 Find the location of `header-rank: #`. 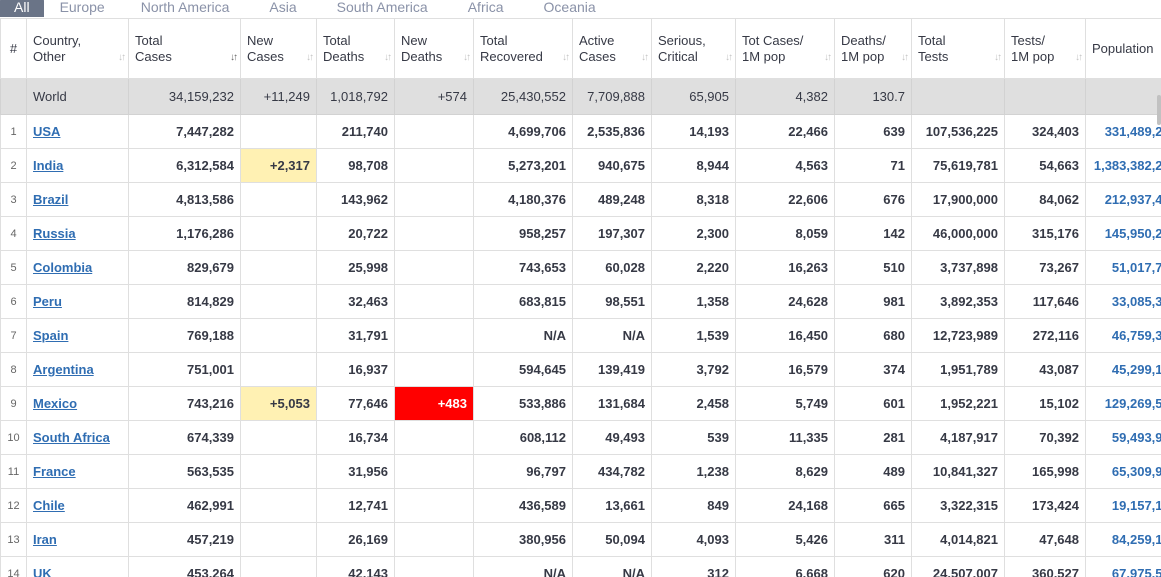

header-rank: # is located at coordinates (13, 48).